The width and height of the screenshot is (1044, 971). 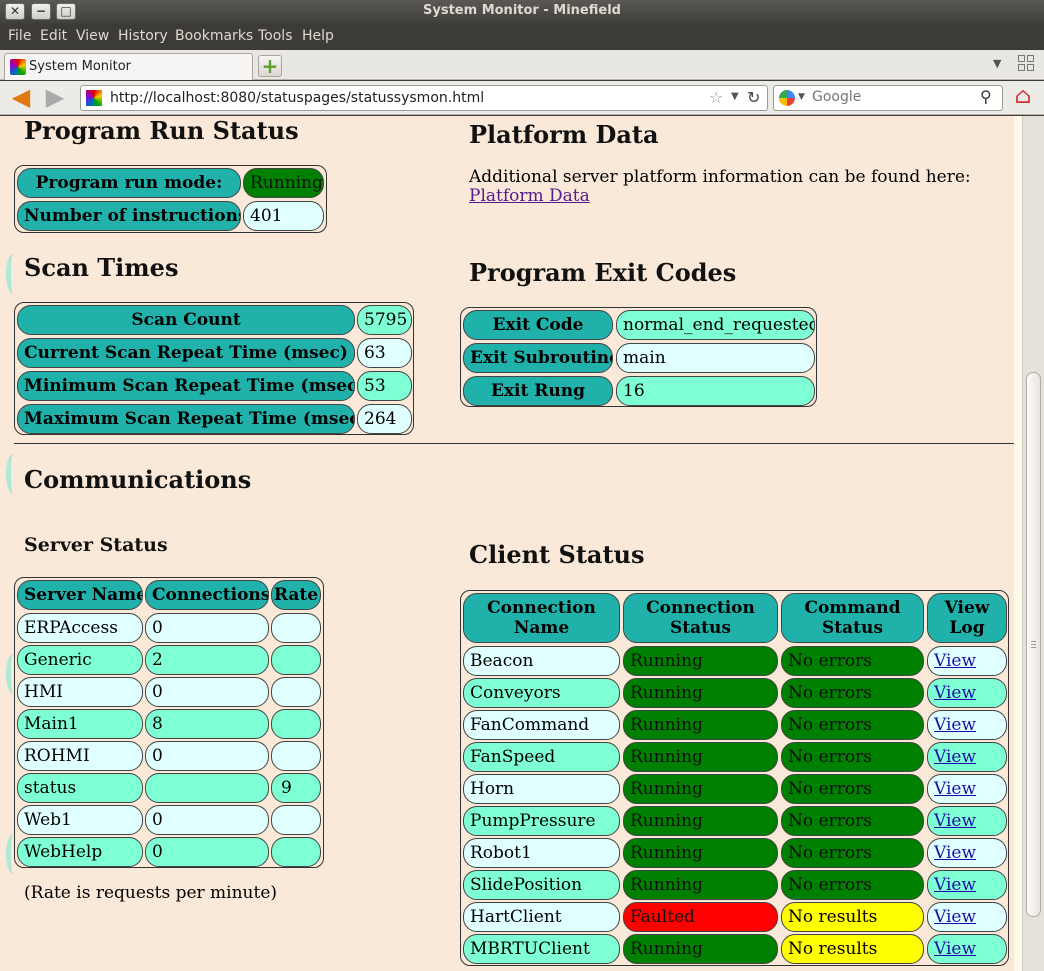 What do you see at coordinates (128, 66) in the screenshot?
I see `tab-system-monitor: System Monitor` at bounding box center [128, 66].